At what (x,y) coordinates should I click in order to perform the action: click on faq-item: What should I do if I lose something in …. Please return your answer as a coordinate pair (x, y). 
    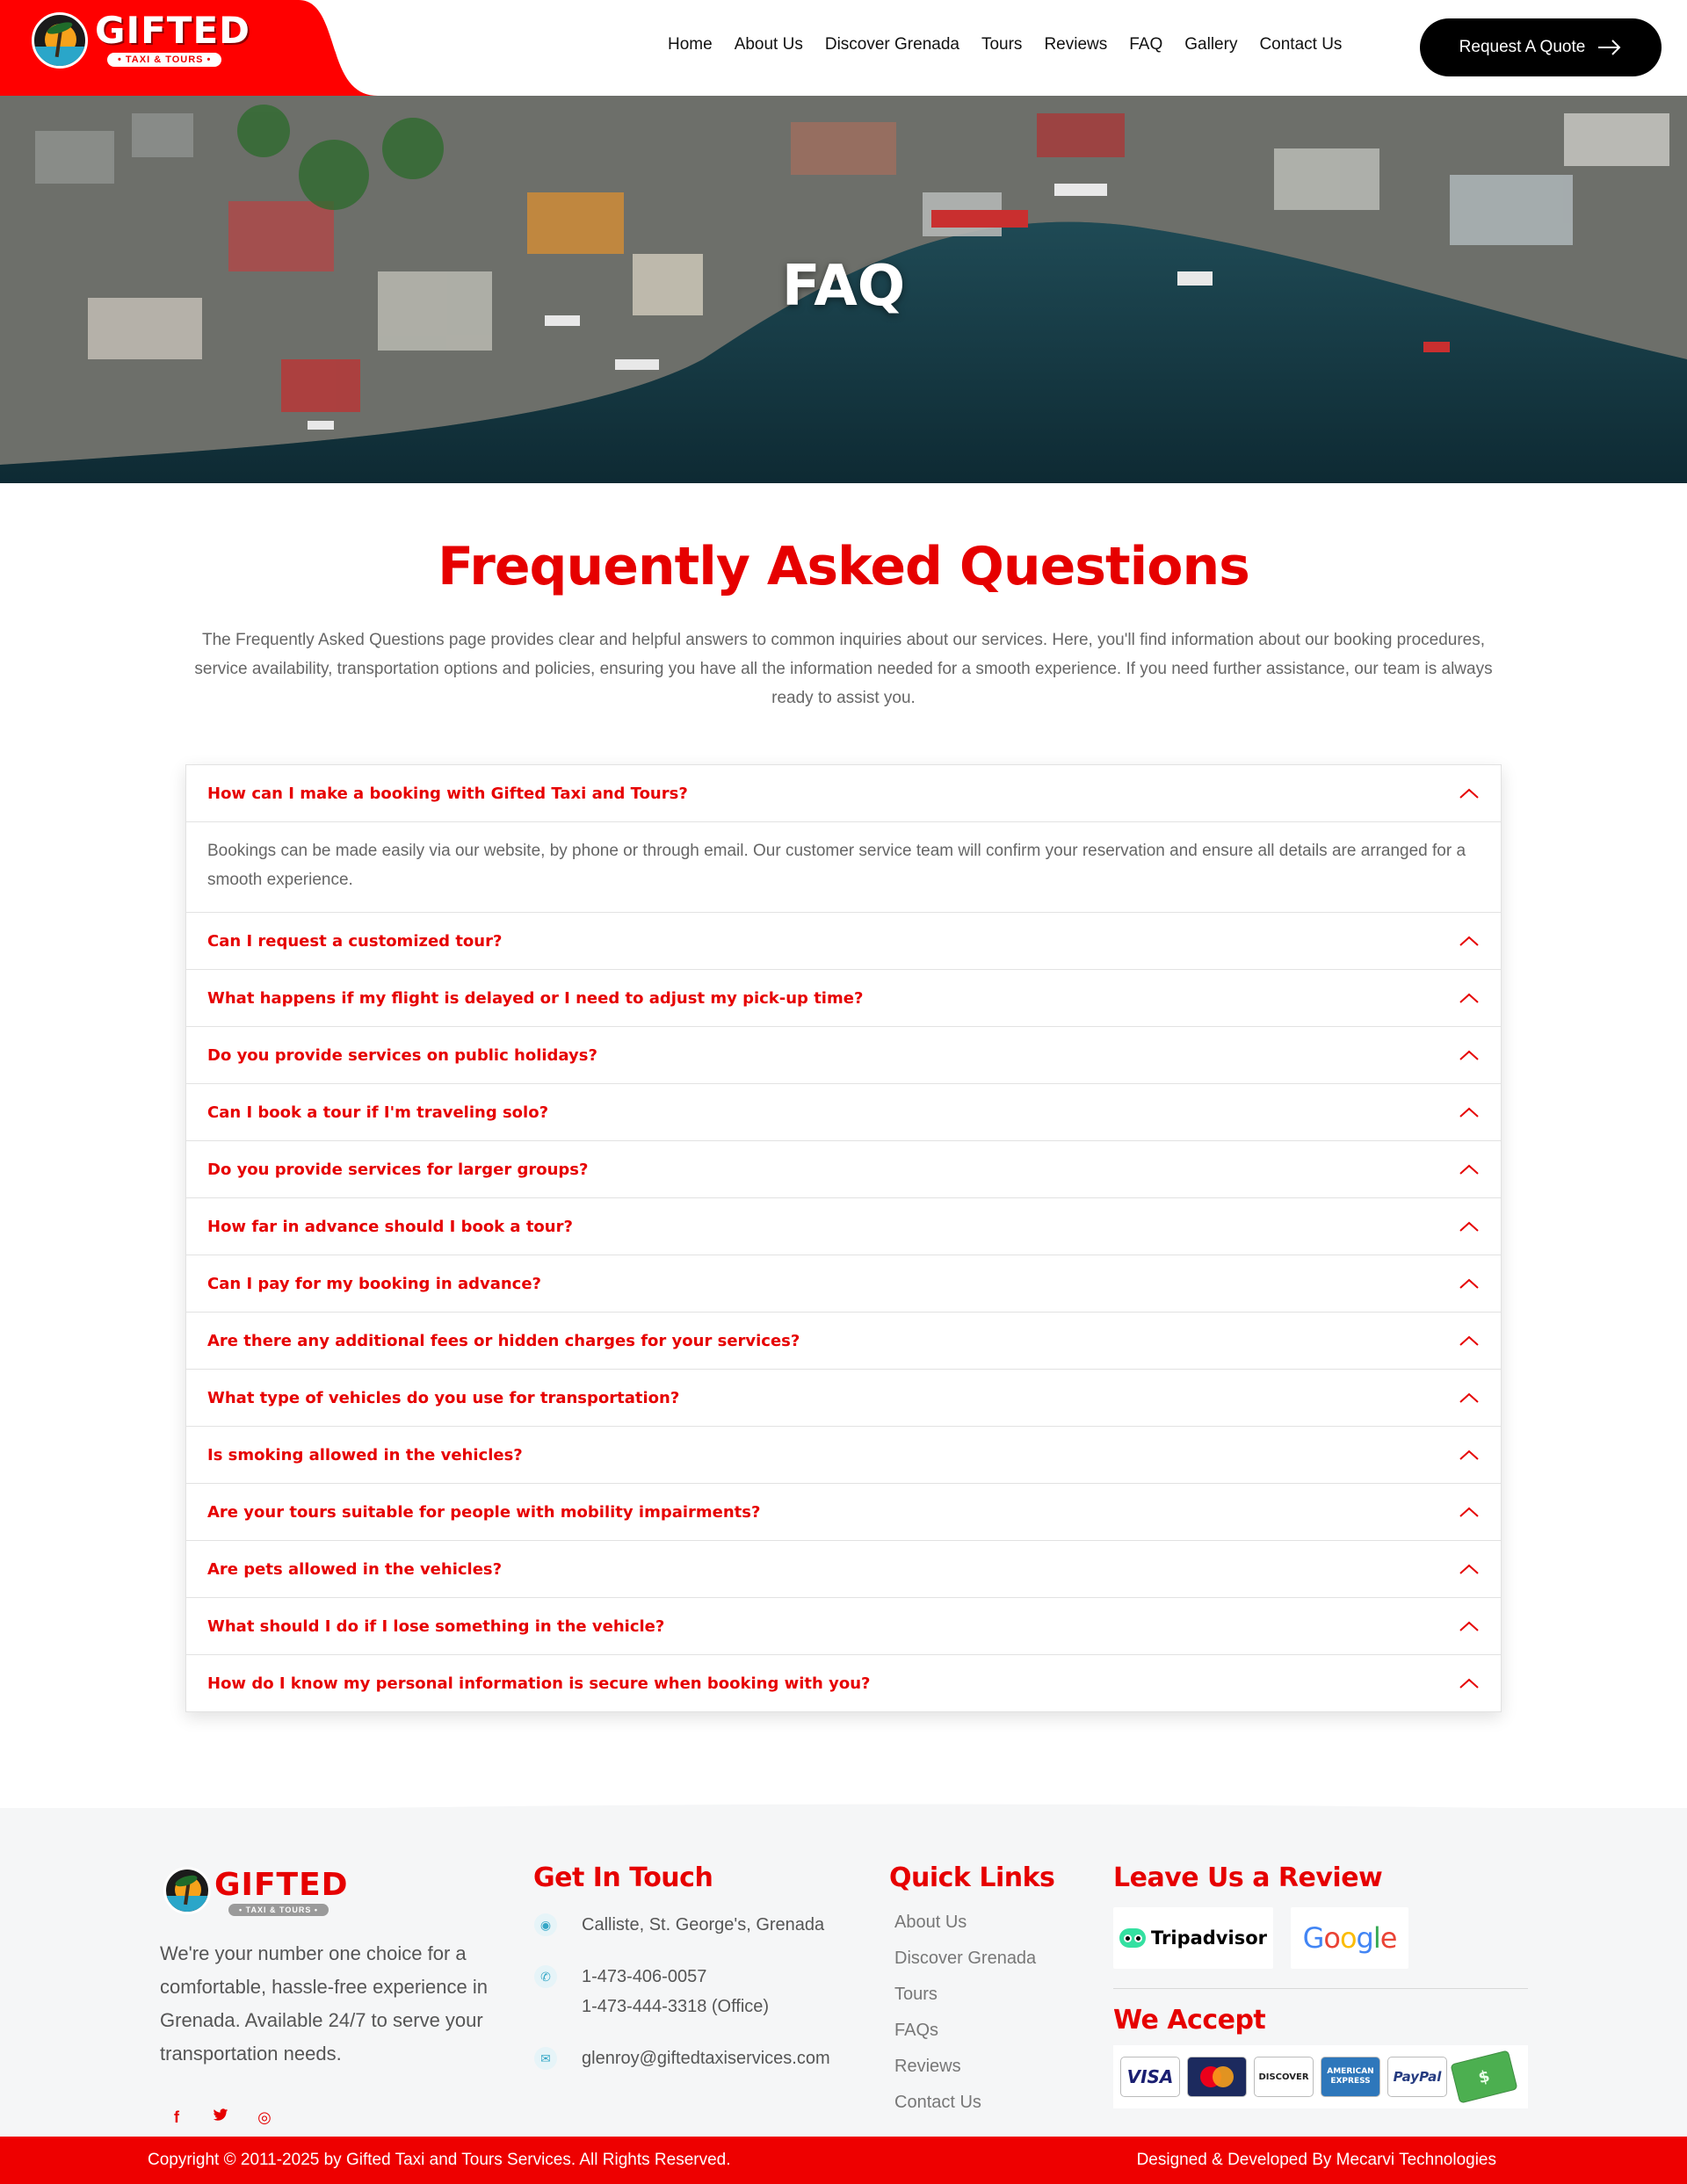
    Looking at the image, I should click on (843, 1626).